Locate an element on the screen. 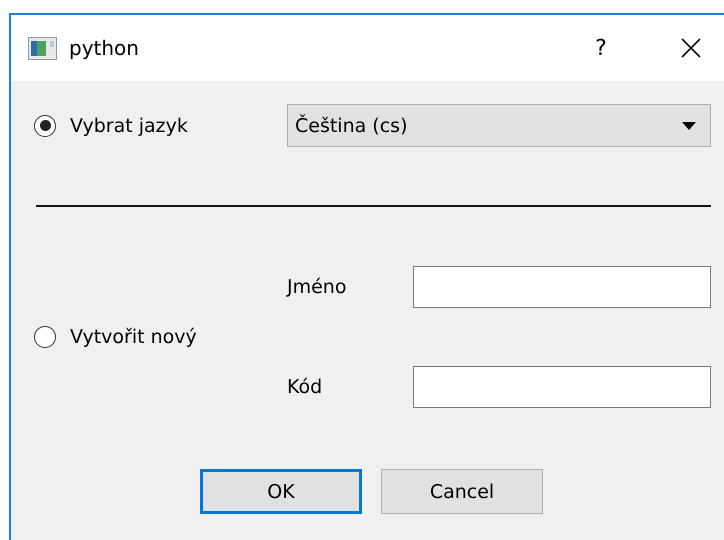 This screenshot has width=724, height=540. app-icon is located at coordinates (42, 48).